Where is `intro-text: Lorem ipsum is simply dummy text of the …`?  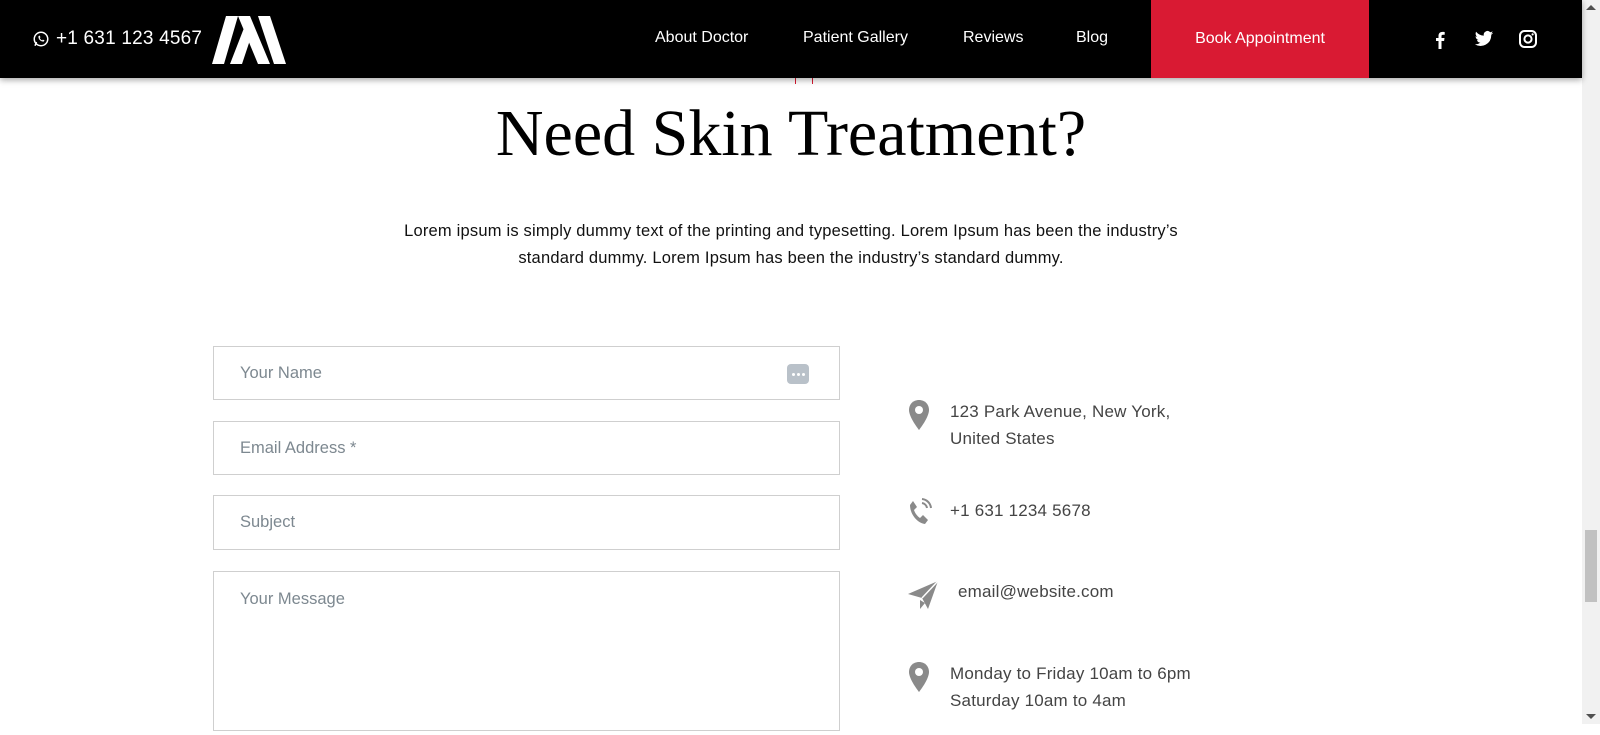 intro-text: Lorem ipsum is simply dummy text of the … is located at coordinates (791, 245).